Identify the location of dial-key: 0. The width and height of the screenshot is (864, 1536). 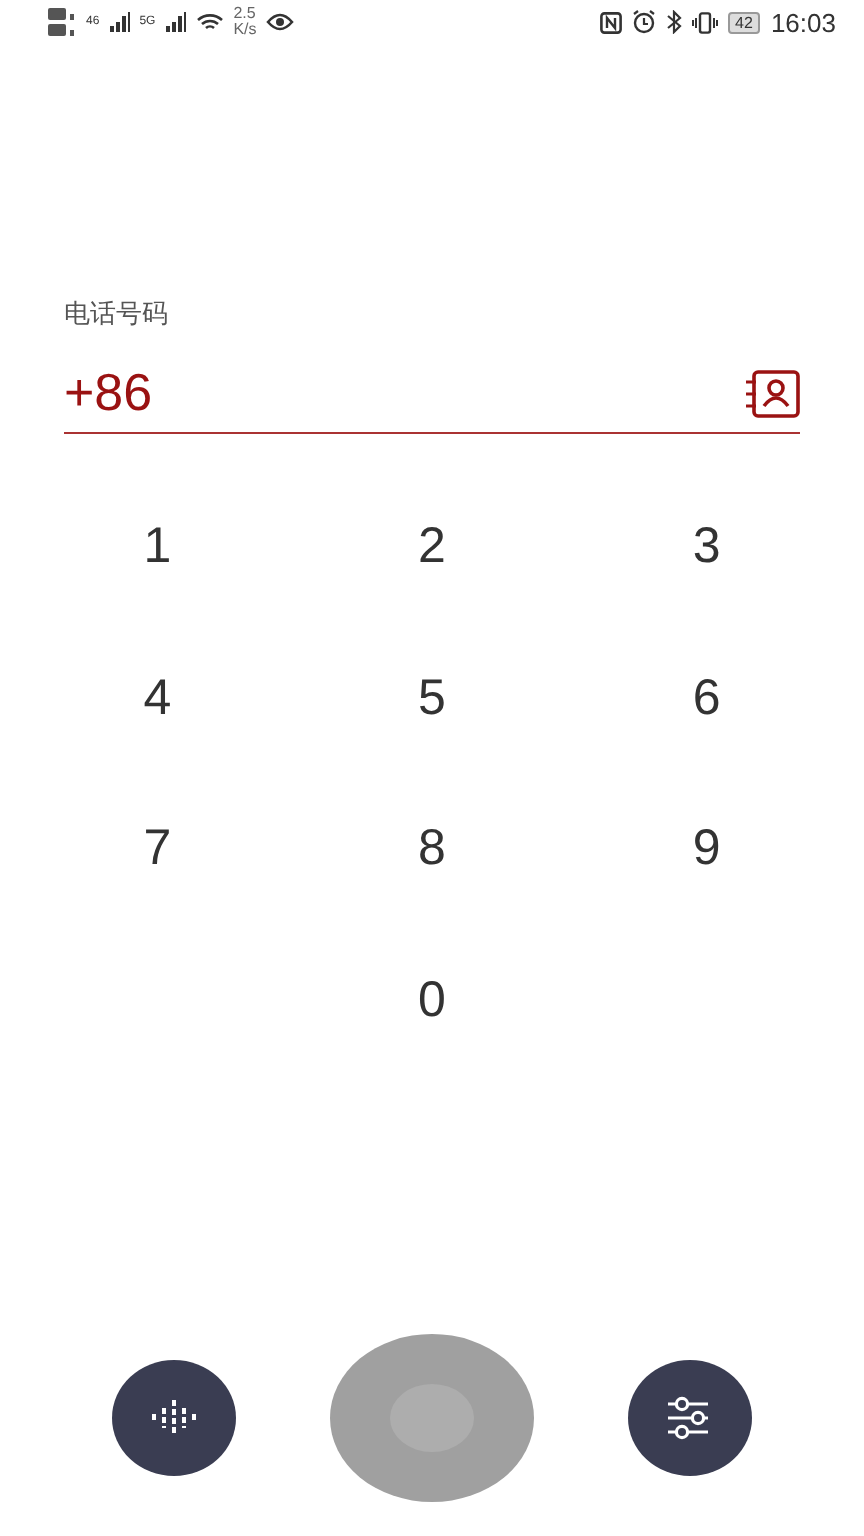
(431, 1000).